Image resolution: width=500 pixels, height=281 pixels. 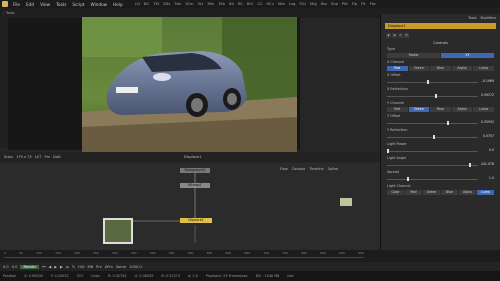 What do you see at coordinates (440, 178) in the screenshot?
I see `spread-slider: 1.0` at bounding box center [440, 178].